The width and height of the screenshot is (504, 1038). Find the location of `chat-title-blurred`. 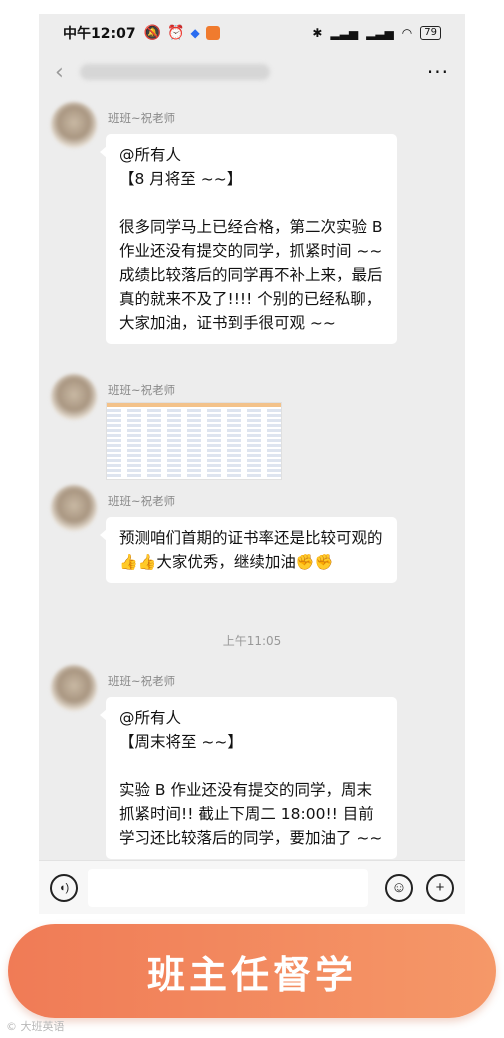

chat-title-blurred is located at coordinates (174, 72).